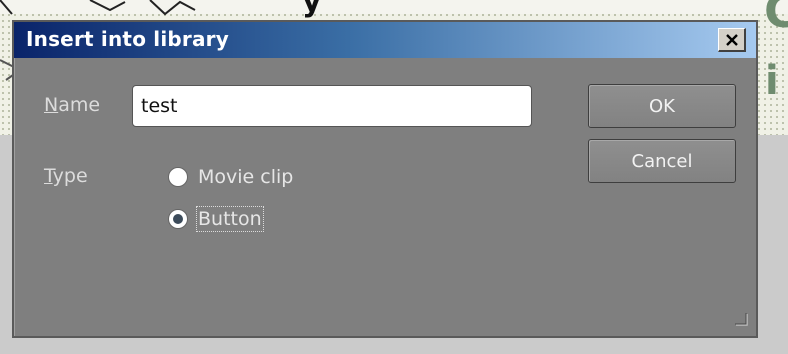  I want to click on type-label-mnemonic: T, so click(48, 176).